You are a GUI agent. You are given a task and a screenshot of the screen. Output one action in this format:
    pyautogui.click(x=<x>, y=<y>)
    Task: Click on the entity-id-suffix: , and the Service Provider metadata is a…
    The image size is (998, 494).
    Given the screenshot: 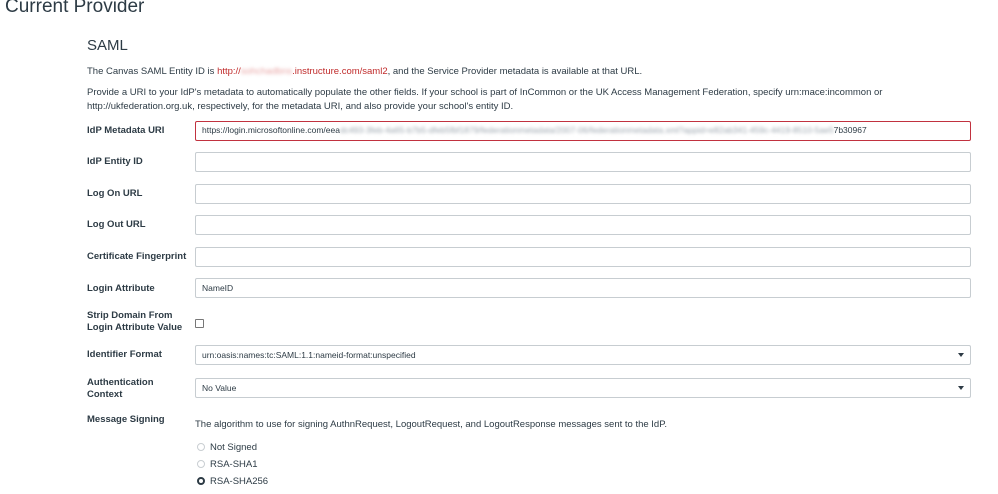 What is the action you would take?
    pyautogui.click(x=515, y=71)
    